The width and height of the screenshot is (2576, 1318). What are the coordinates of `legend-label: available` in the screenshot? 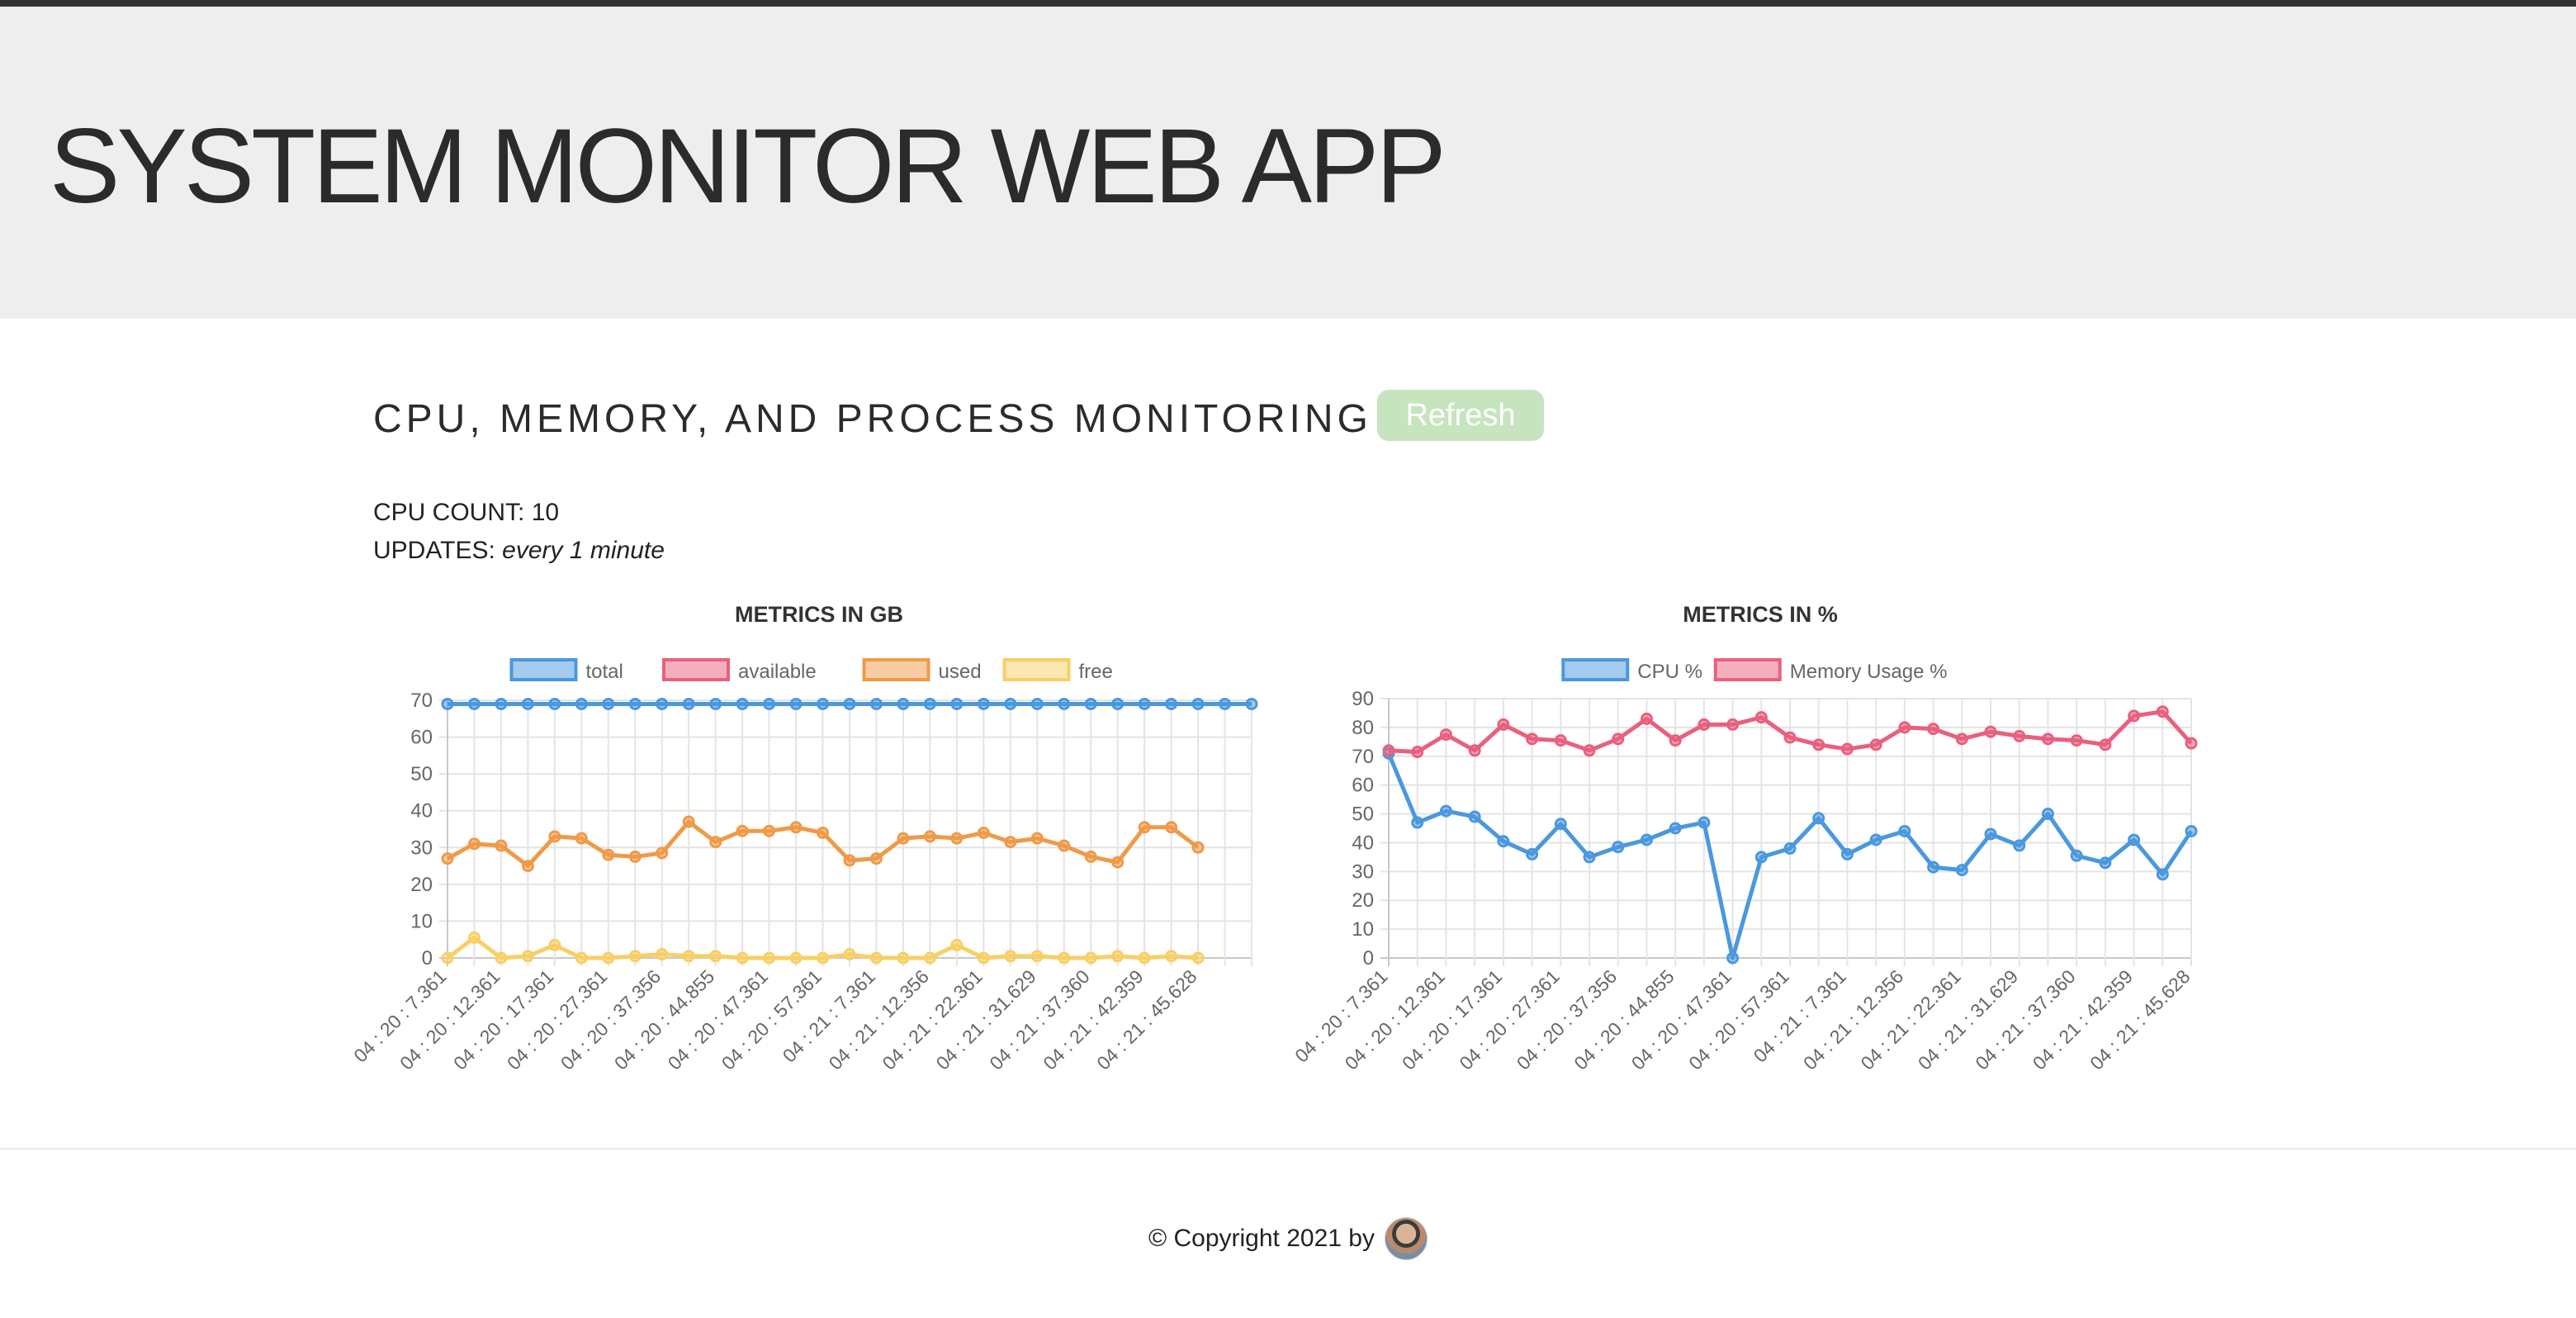 It's located at (777, 672).